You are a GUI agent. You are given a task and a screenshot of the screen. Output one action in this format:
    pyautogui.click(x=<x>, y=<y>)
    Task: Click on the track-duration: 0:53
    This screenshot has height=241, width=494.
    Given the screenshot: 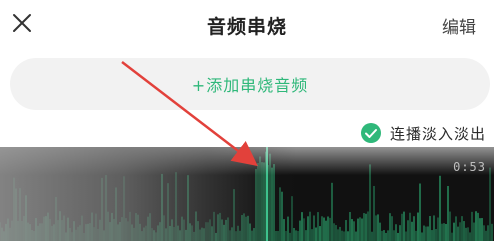 What is the action you would take?
    pyautogui.click(x=469, y=167)
    